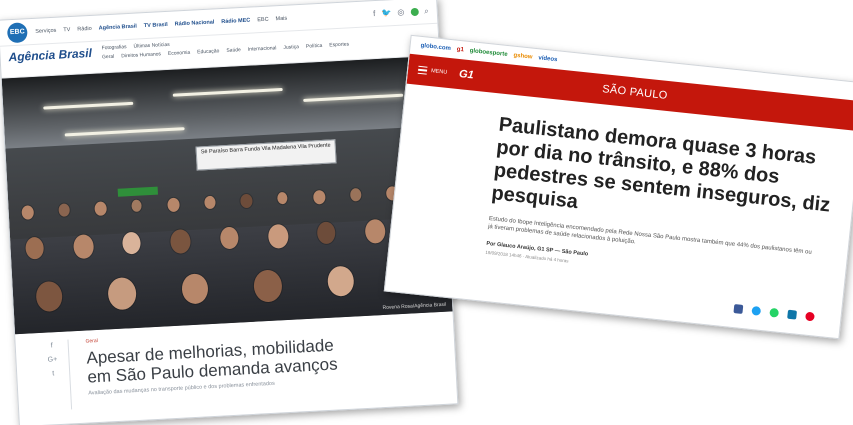 The image size is (853, 425). Describe the element at coordinates (810, 316) in the screenshot. I see `pinterest-icon` at that location.